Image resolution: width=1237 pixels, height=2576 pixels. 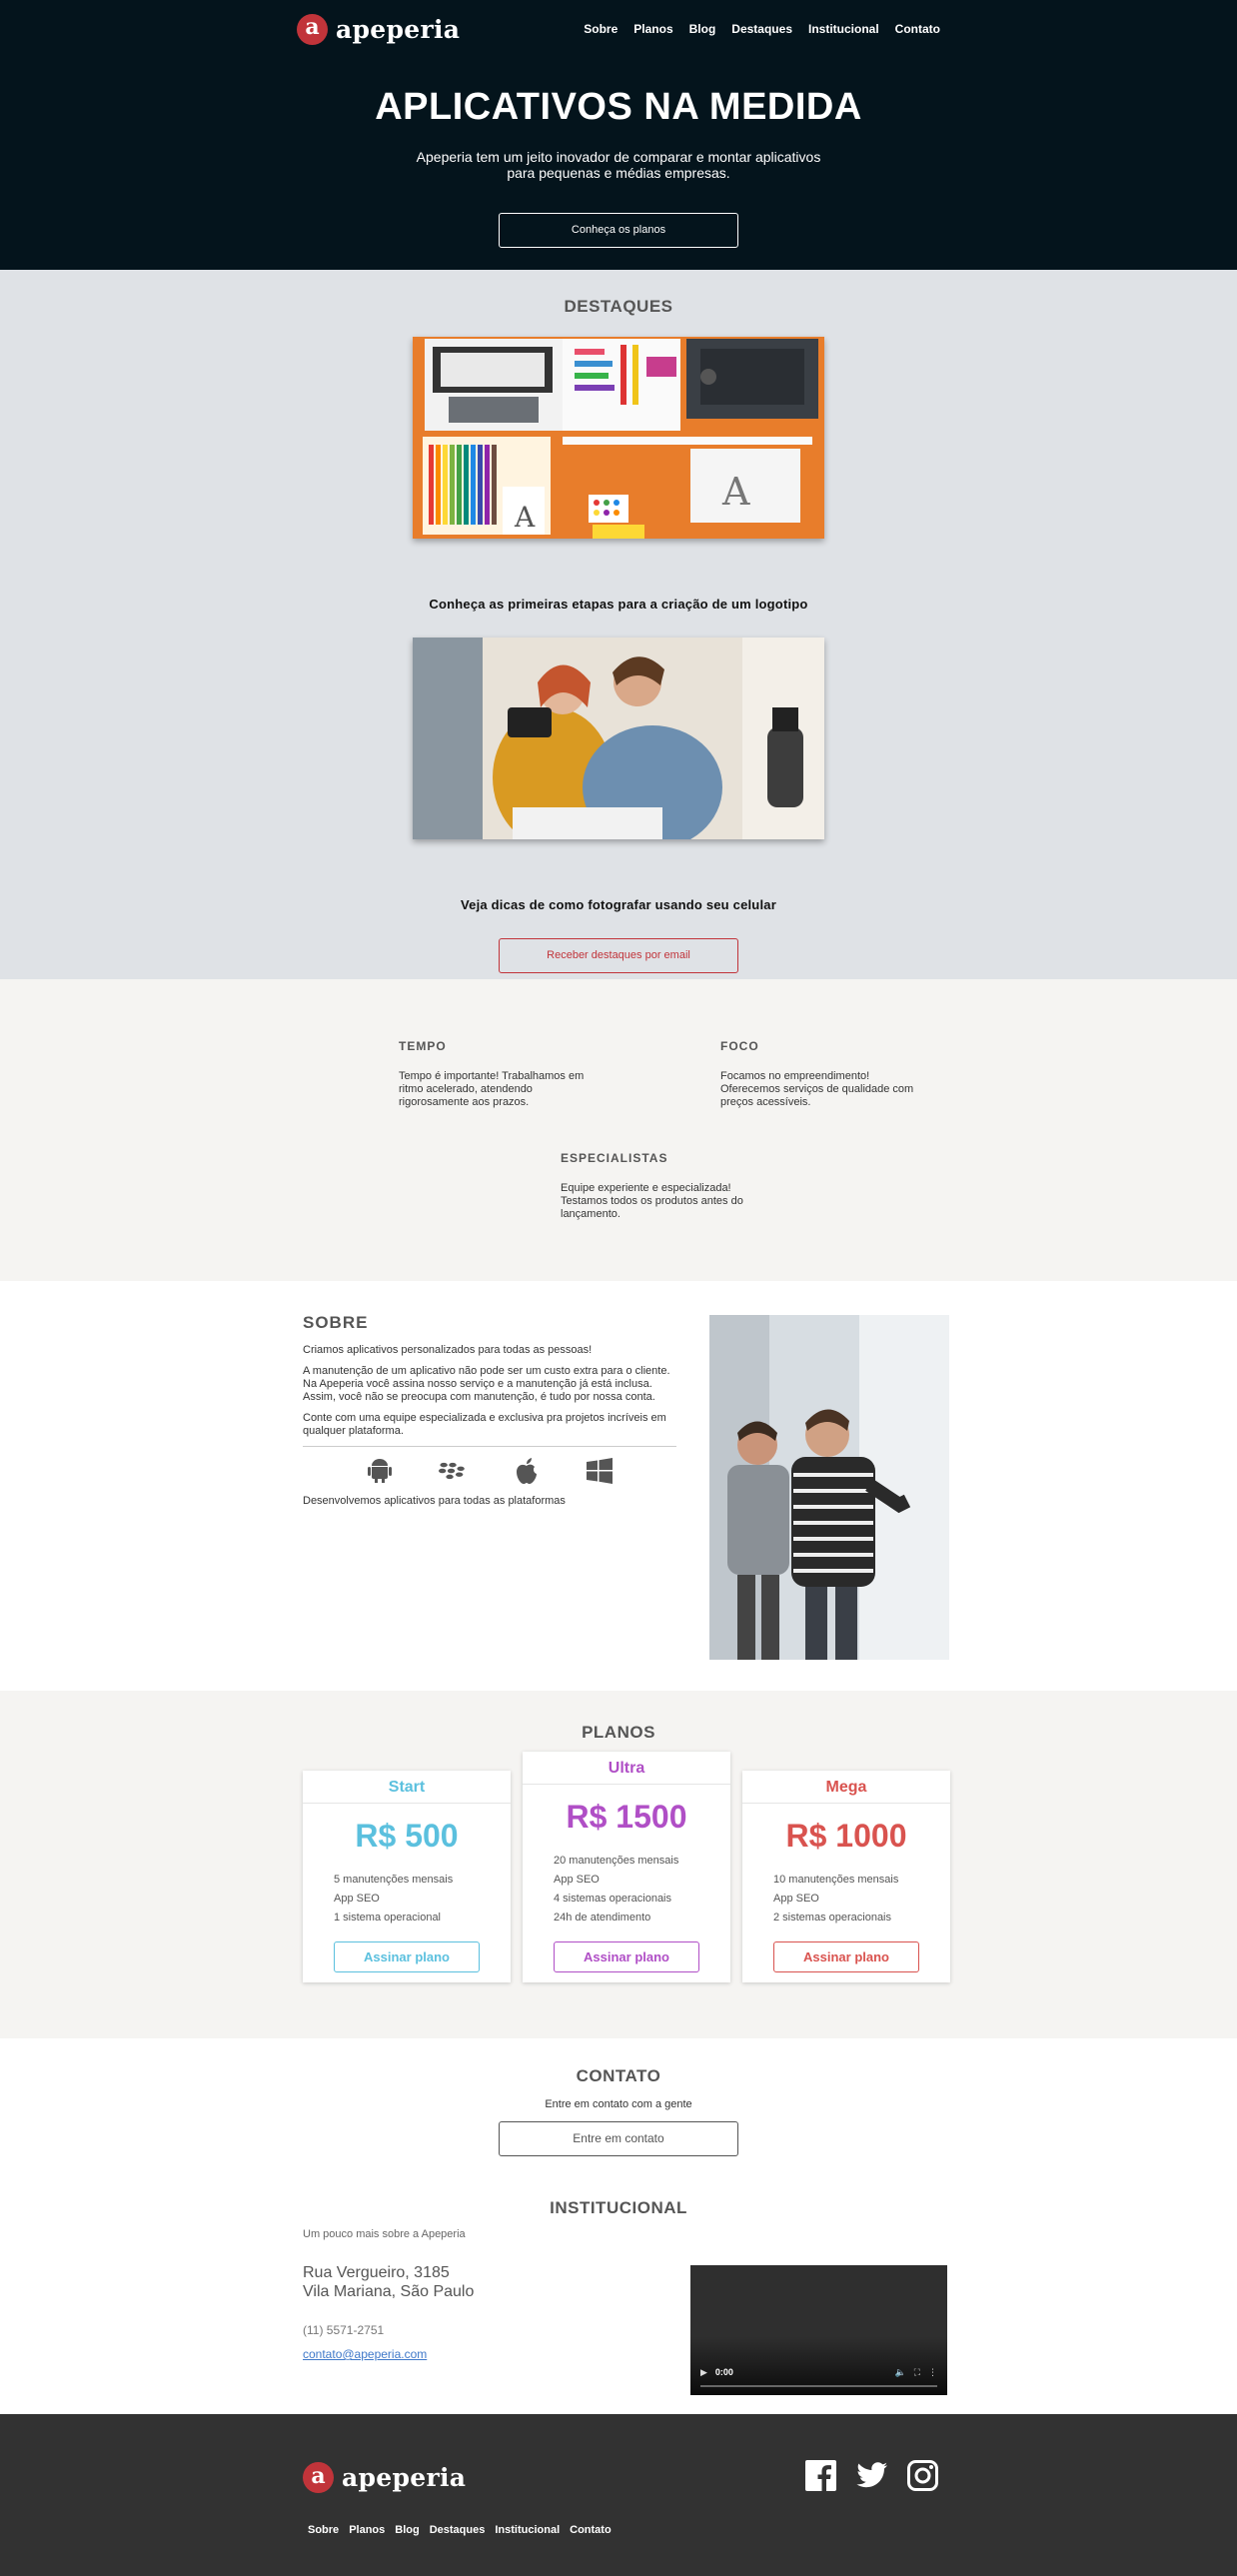 I want to click on nav-planos: Planos, so click(x=652, y=29).